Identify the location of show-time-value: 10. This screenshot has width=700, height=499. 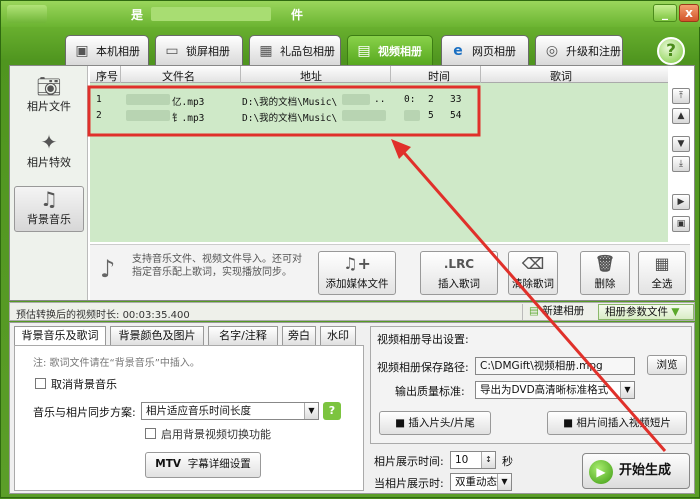
(462, 460).